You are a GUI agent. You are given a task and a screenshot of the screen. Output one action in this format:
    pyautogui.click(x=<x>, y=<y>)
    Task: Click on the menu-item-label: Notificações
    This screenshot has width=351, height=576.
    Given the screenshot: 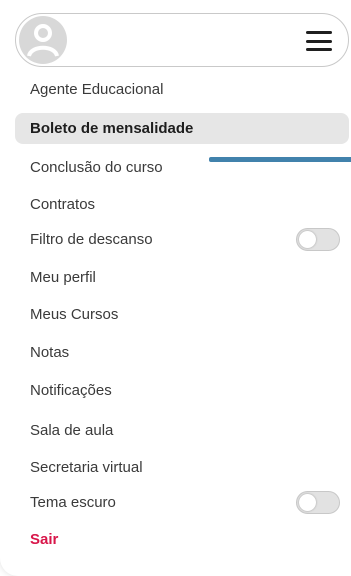 What is the action you would take?
    pyautogui.click(x=71, y=390)
    